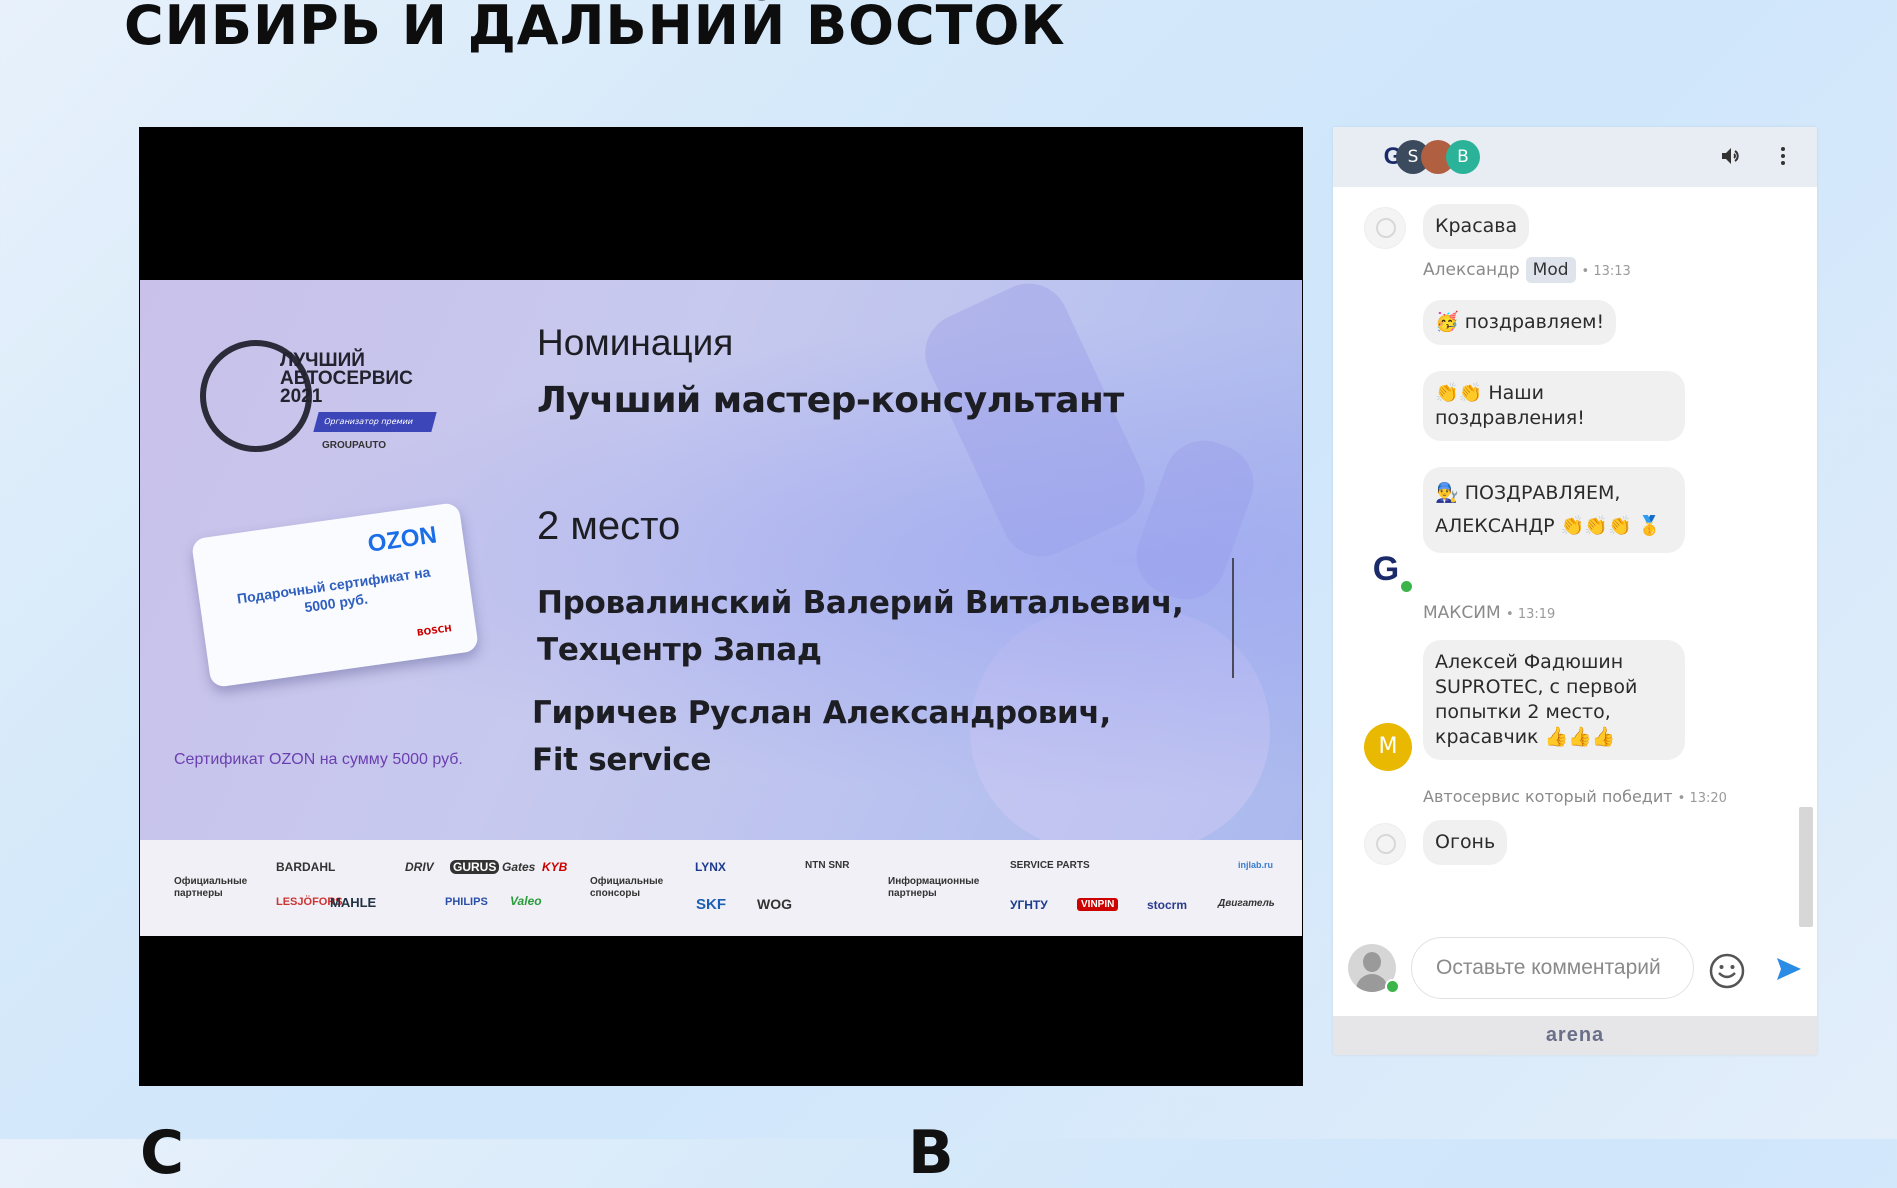 This screenshot has height=1188, width=1897. What do you see at coordinates (1783, 157) in the screenshot?
I see `more-vertical-icon` at bounding box center [1783, 157].